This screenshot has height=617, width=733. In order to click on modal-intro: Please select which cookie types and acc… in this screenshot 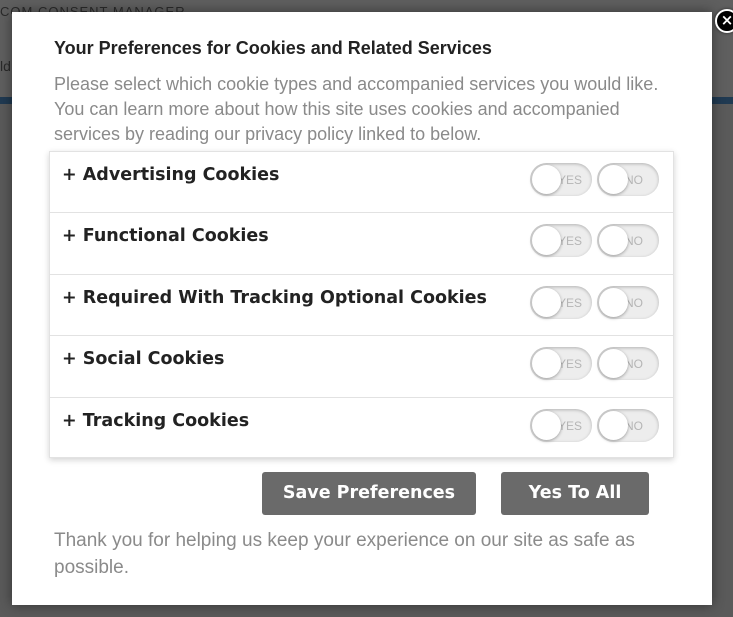, I will do `click(356, 109)`.